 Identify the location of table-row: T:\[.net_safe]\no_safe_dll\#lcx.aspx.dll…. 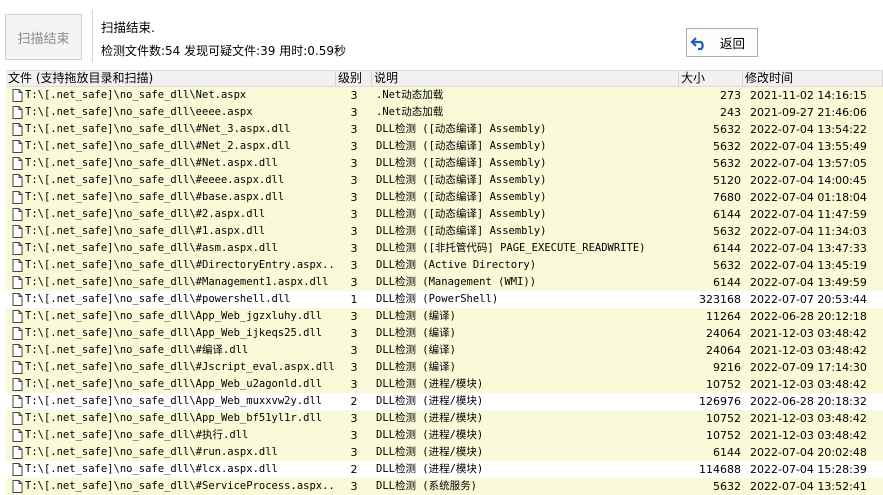
(444, 469).